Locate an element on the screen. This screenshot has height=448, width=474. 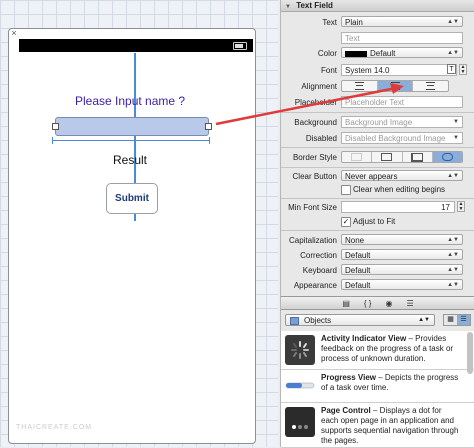
library-item-title: Page Control is located at coordinates (346, 410).